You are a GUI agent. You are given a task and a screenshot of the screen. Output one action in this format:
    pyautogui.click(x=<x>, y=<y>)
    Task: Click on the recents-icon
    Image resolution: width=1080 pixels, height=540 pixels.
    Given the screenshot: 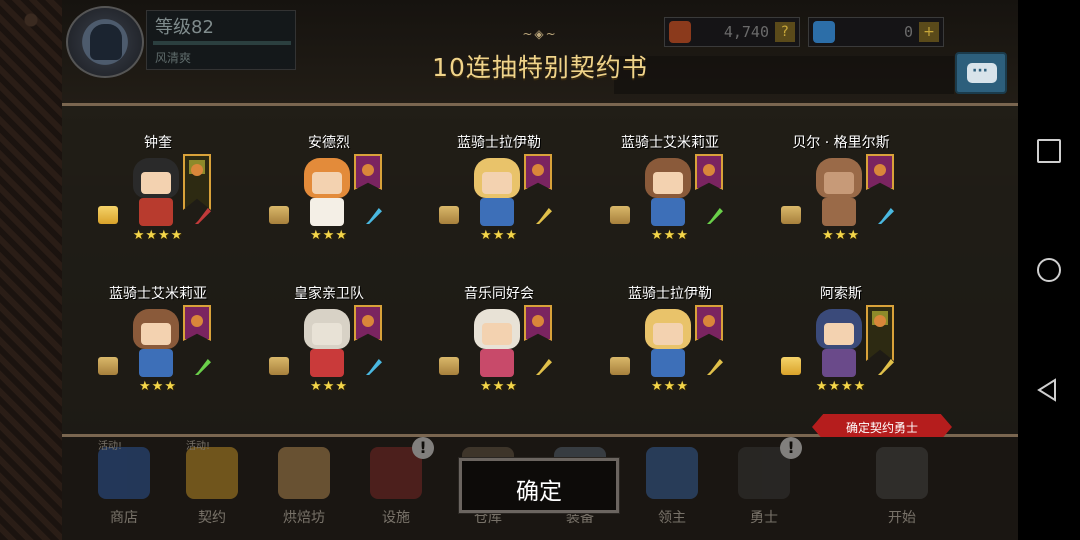 What is the action you would take?
    pyautogui.click(x=1049, y=151)
    